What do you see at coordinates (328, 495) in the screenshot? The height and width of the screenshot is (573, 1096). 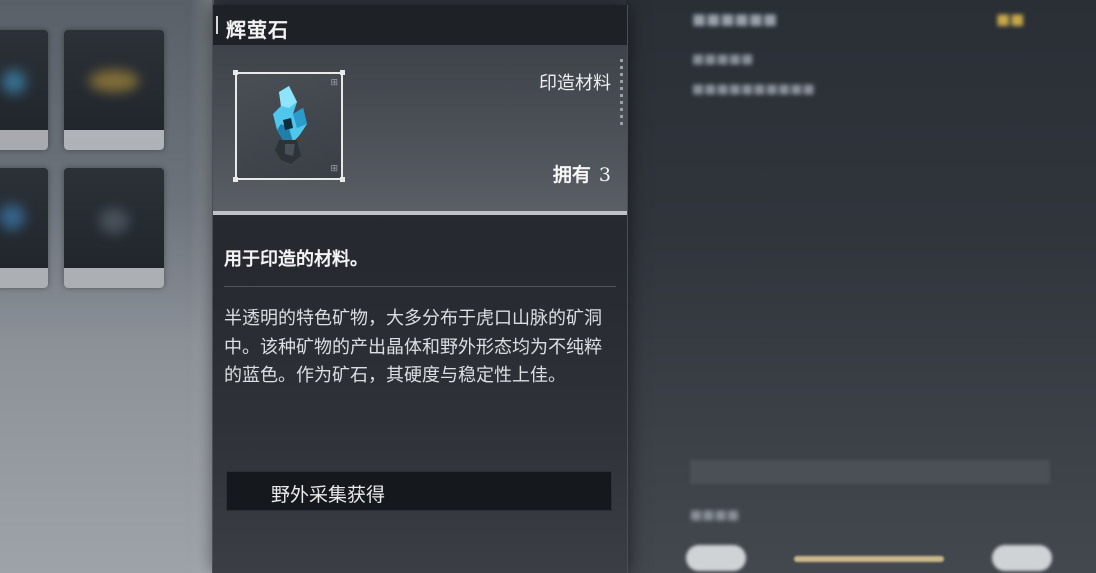 I see `acquisition-source-label: 野外采集获得` at bounding box center [328, 495].